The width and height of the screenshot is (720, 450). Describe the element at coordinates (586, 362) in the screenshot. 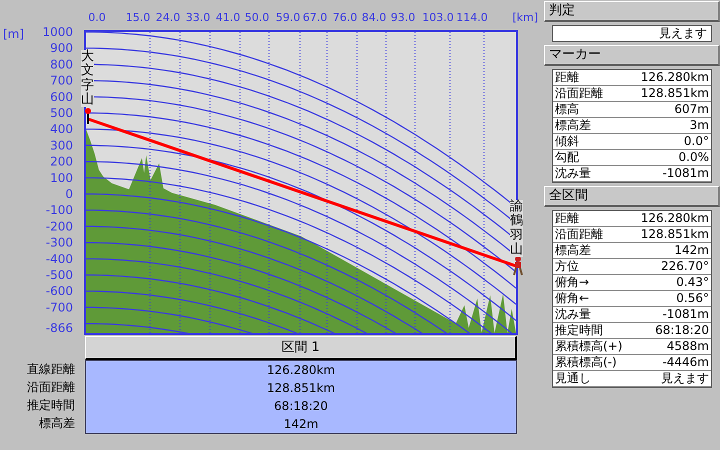

I see `property-label: 累積標高(-)` at that location.